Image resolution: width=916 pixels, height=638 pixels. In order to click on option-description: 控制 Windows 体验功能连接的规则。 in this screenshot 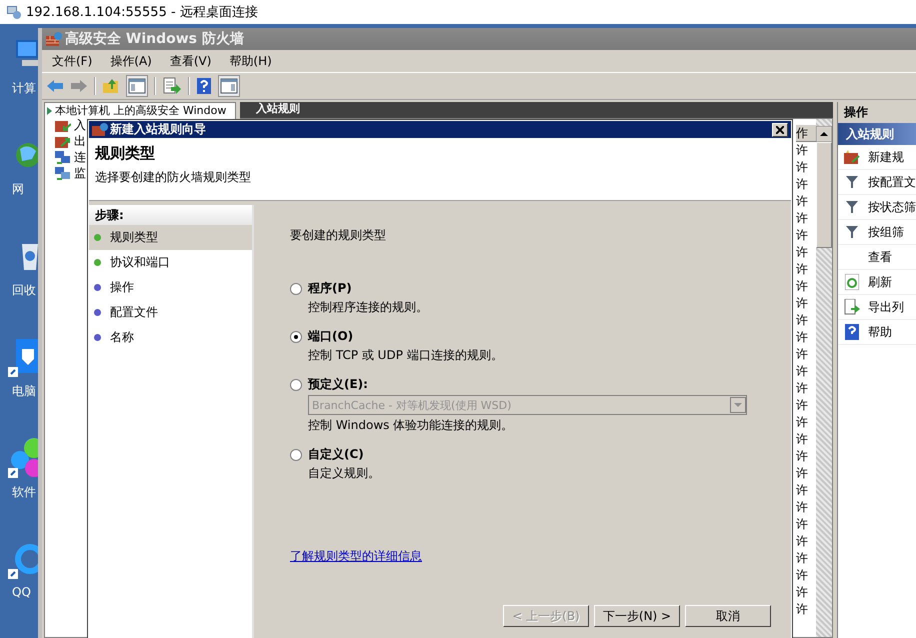, I will do `click(410, 425)`.